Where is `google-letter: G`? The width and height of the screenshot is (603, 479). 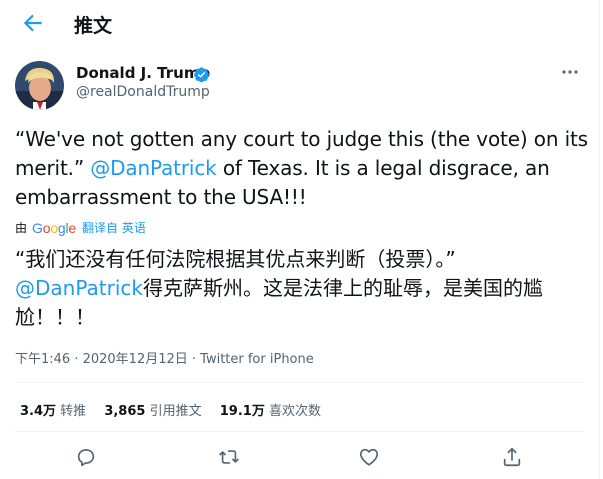 google-letter: G is located at coordinates (37, 228).